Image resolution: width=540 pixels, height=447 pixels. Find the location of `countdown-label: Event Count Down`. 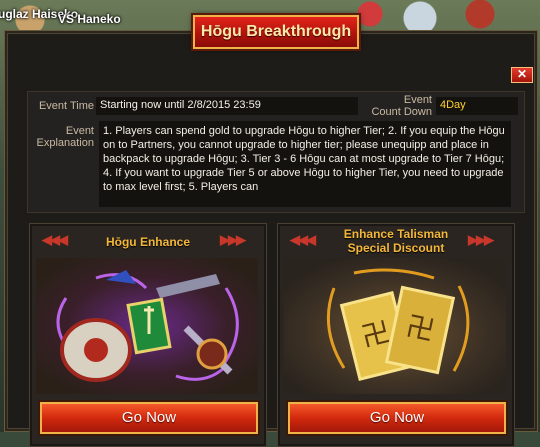

countdown-label: Event Count Down is located at coordinates (395, 106).